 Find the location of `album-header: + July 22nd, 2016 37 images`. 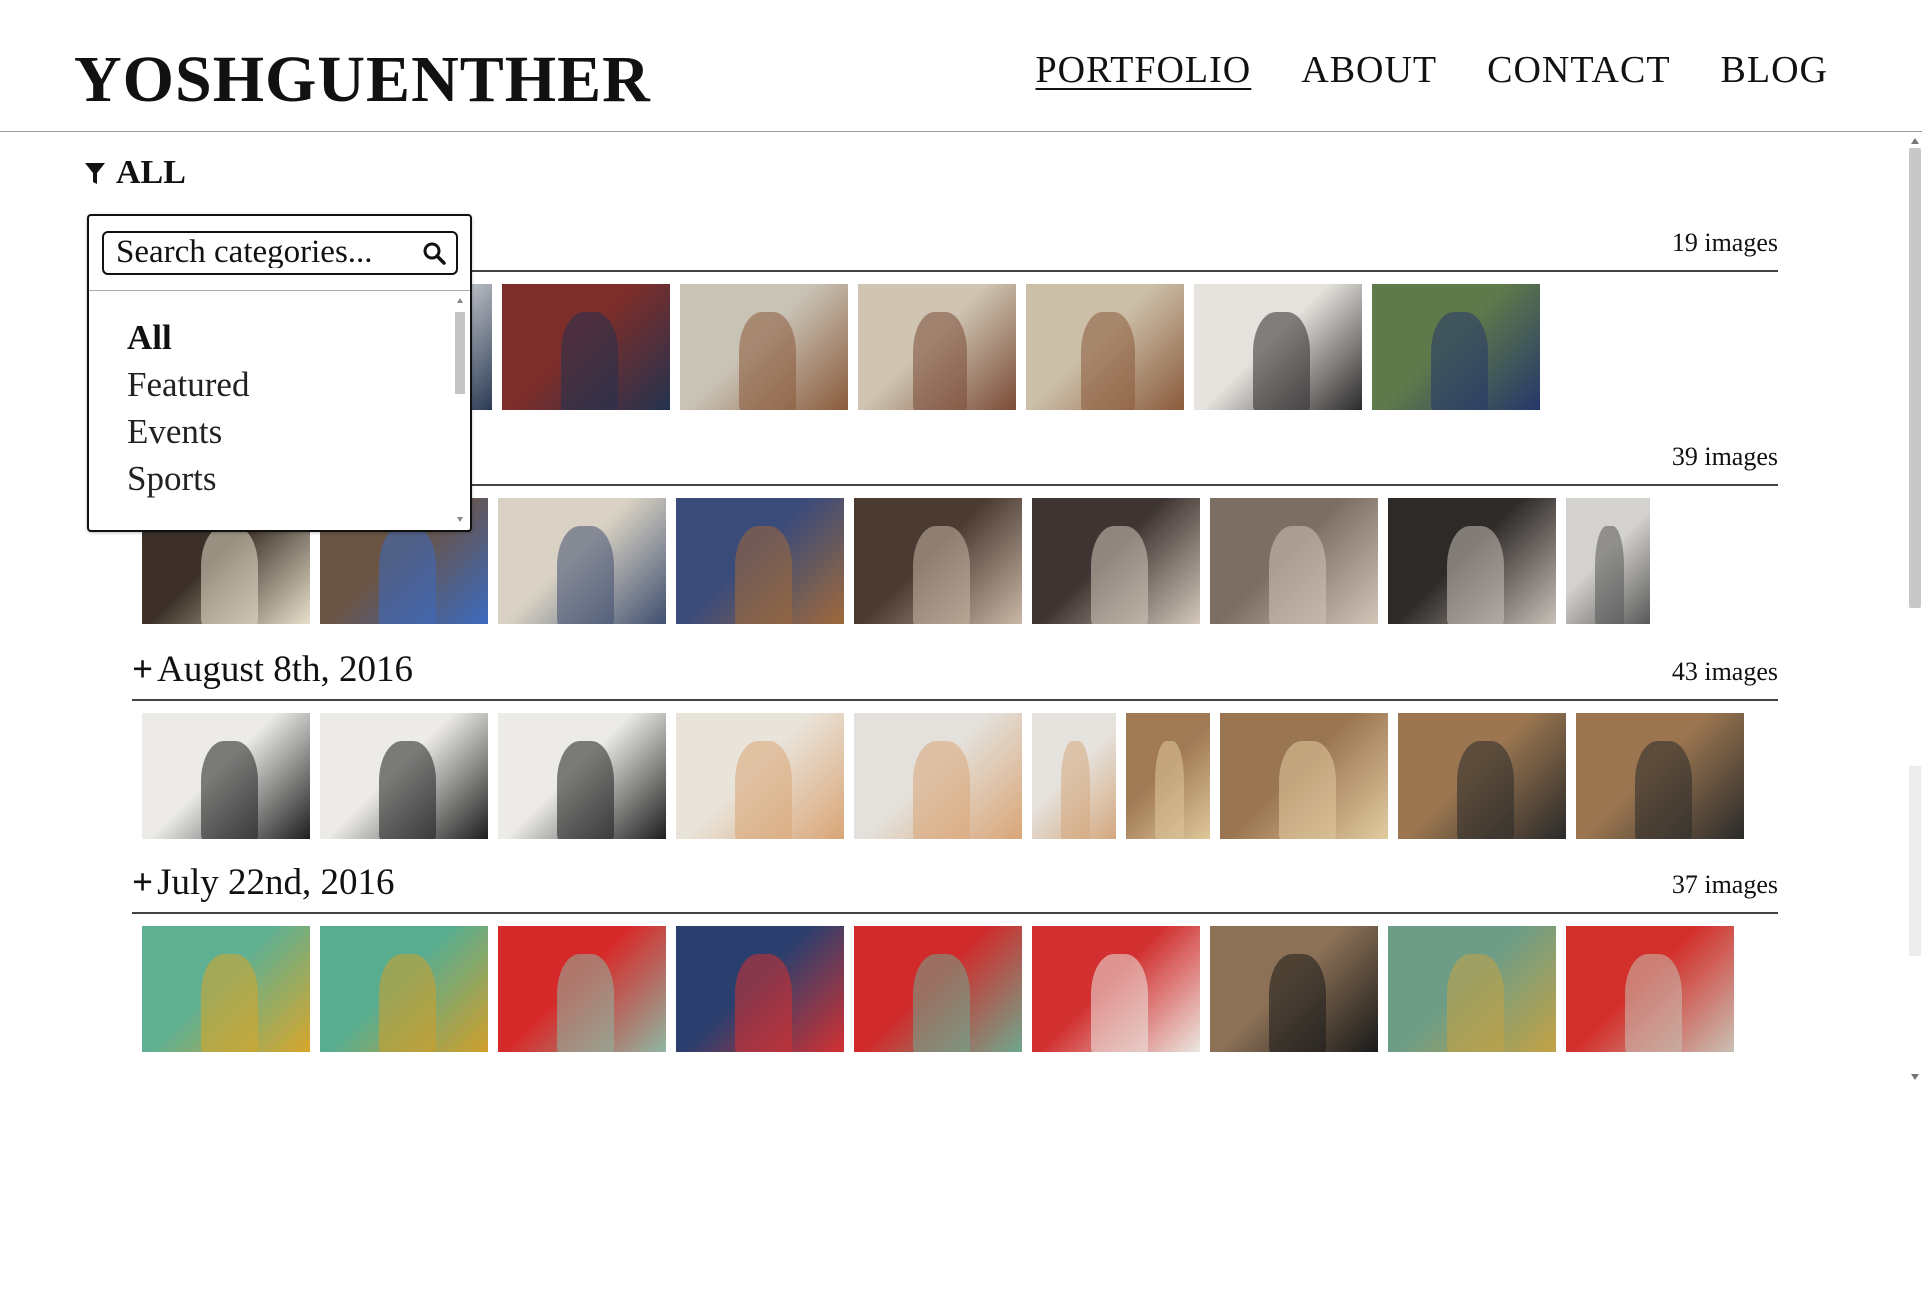

album-header: + July 22nd, 2016 37 images is located at coordinates (955, 887).